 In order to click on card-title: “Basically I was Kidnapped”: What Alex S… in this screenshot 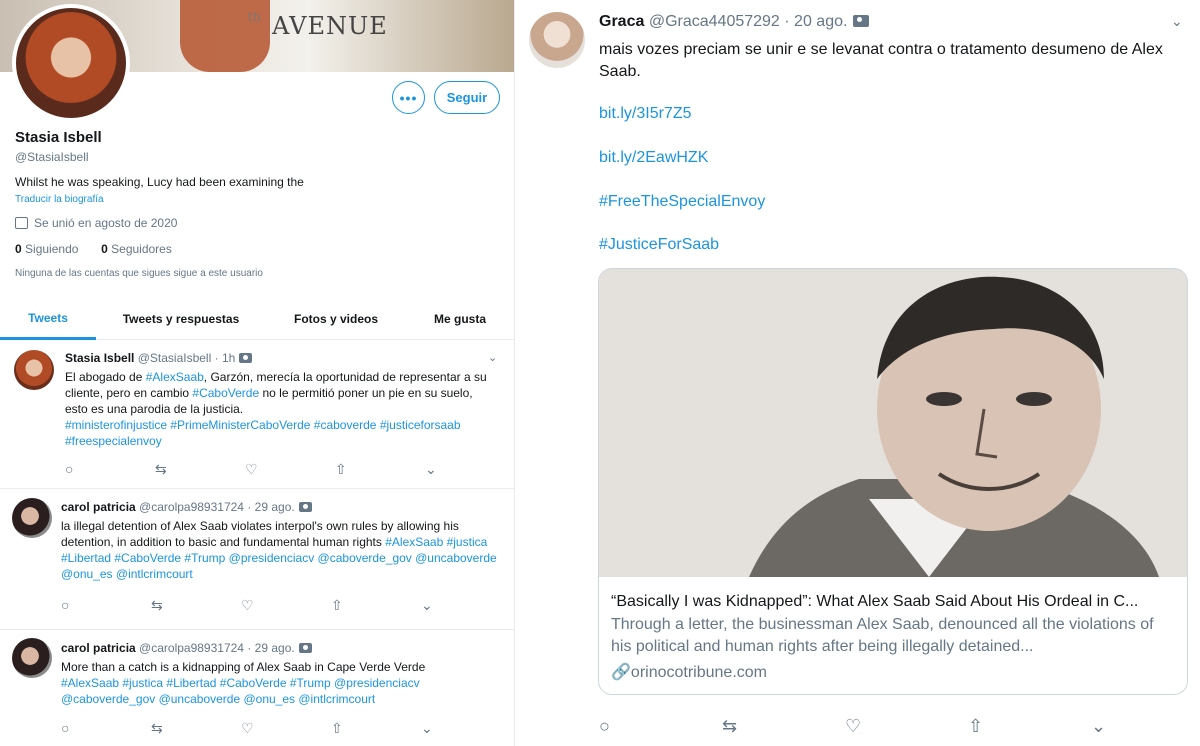, I will do `click(894, 602)`.